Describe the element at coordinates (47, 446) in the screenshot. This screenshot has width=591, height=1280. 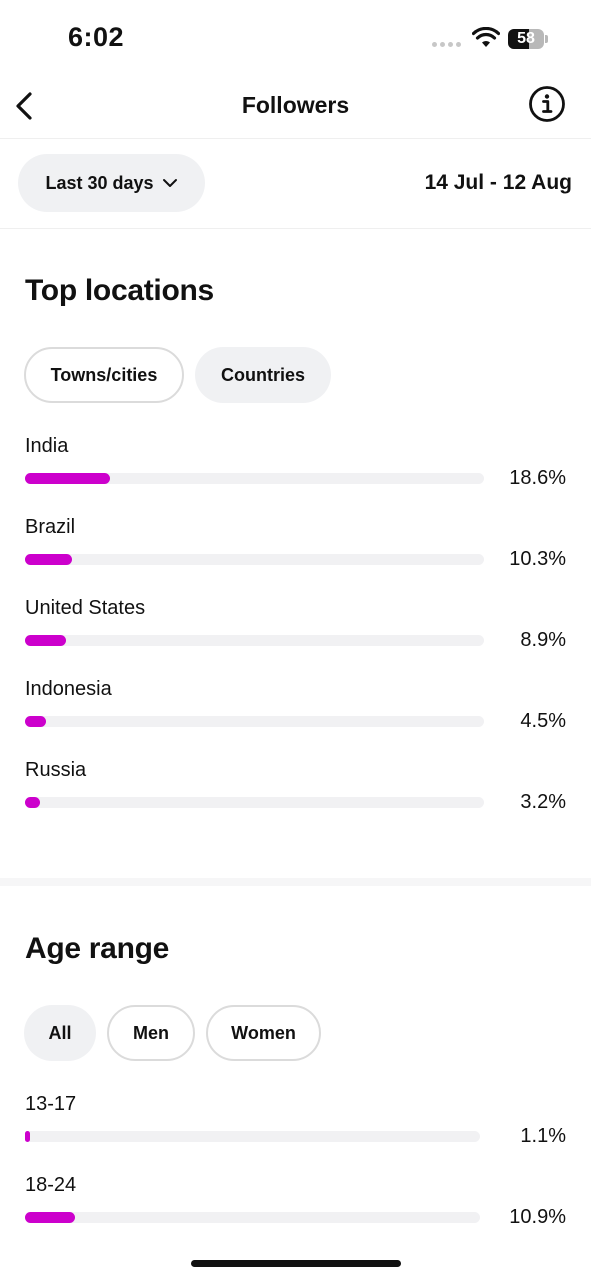
I see `location-label: India` at that location.